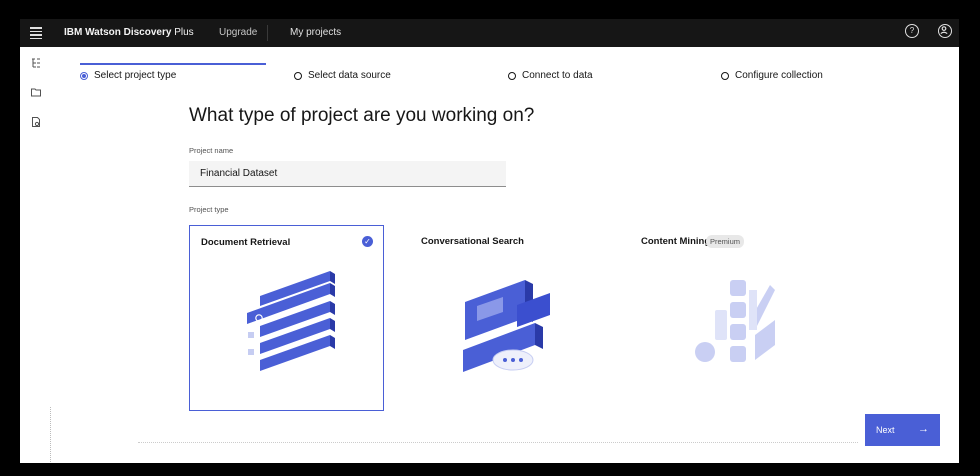 This screenshot has height=476, width=980. Describe the element at coordinates (173, 64) in the screenshot. I see `progress-active-line` at that location.